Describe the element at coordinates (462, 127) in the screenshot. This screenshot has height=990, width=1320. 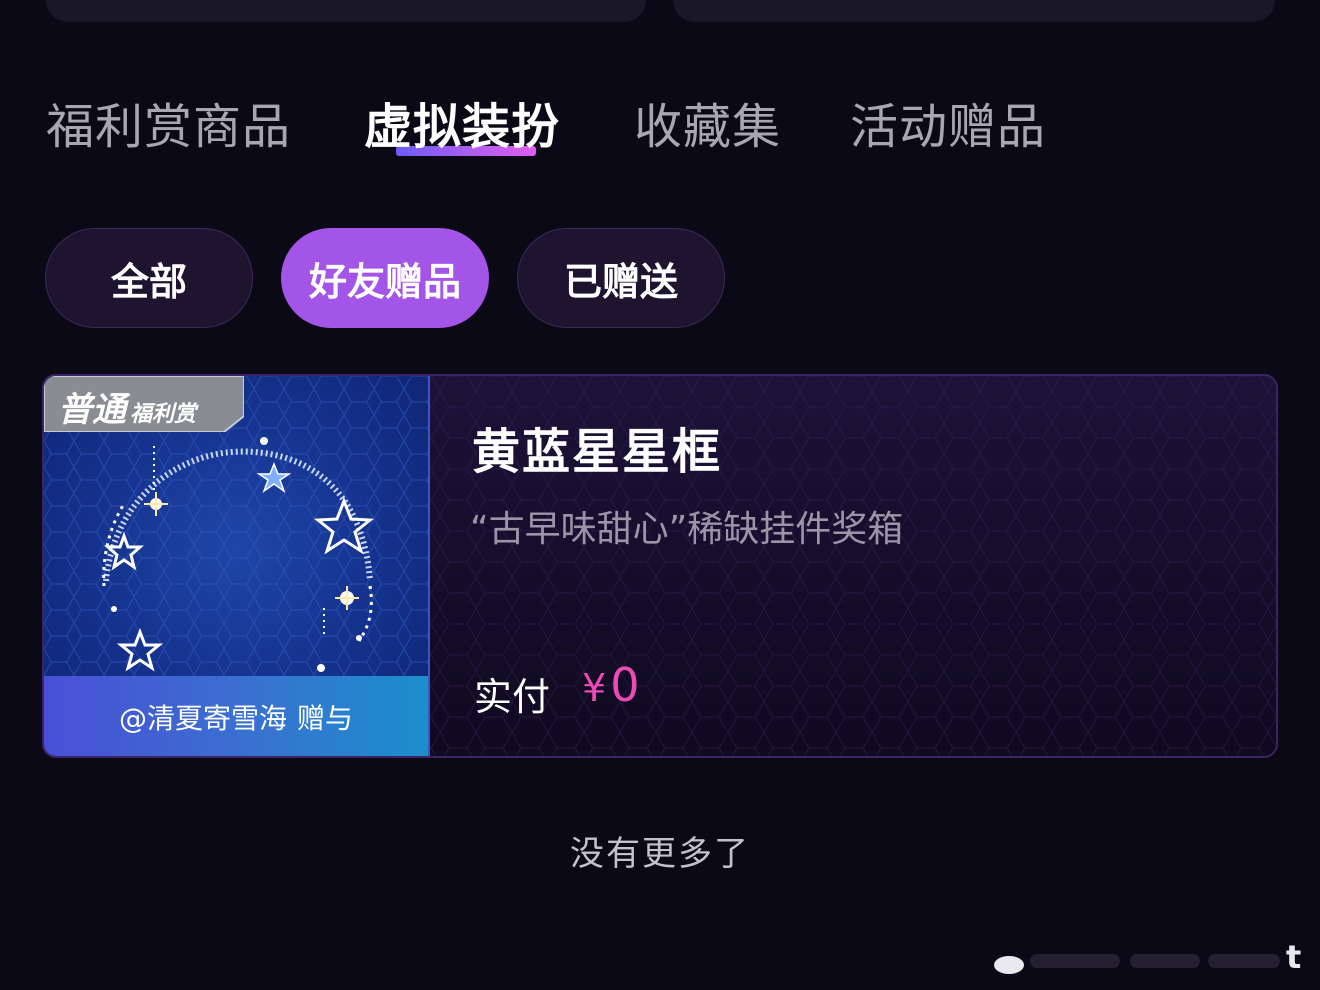
I see `tab-virtual-dressup: 虚拟装扮` at that location.